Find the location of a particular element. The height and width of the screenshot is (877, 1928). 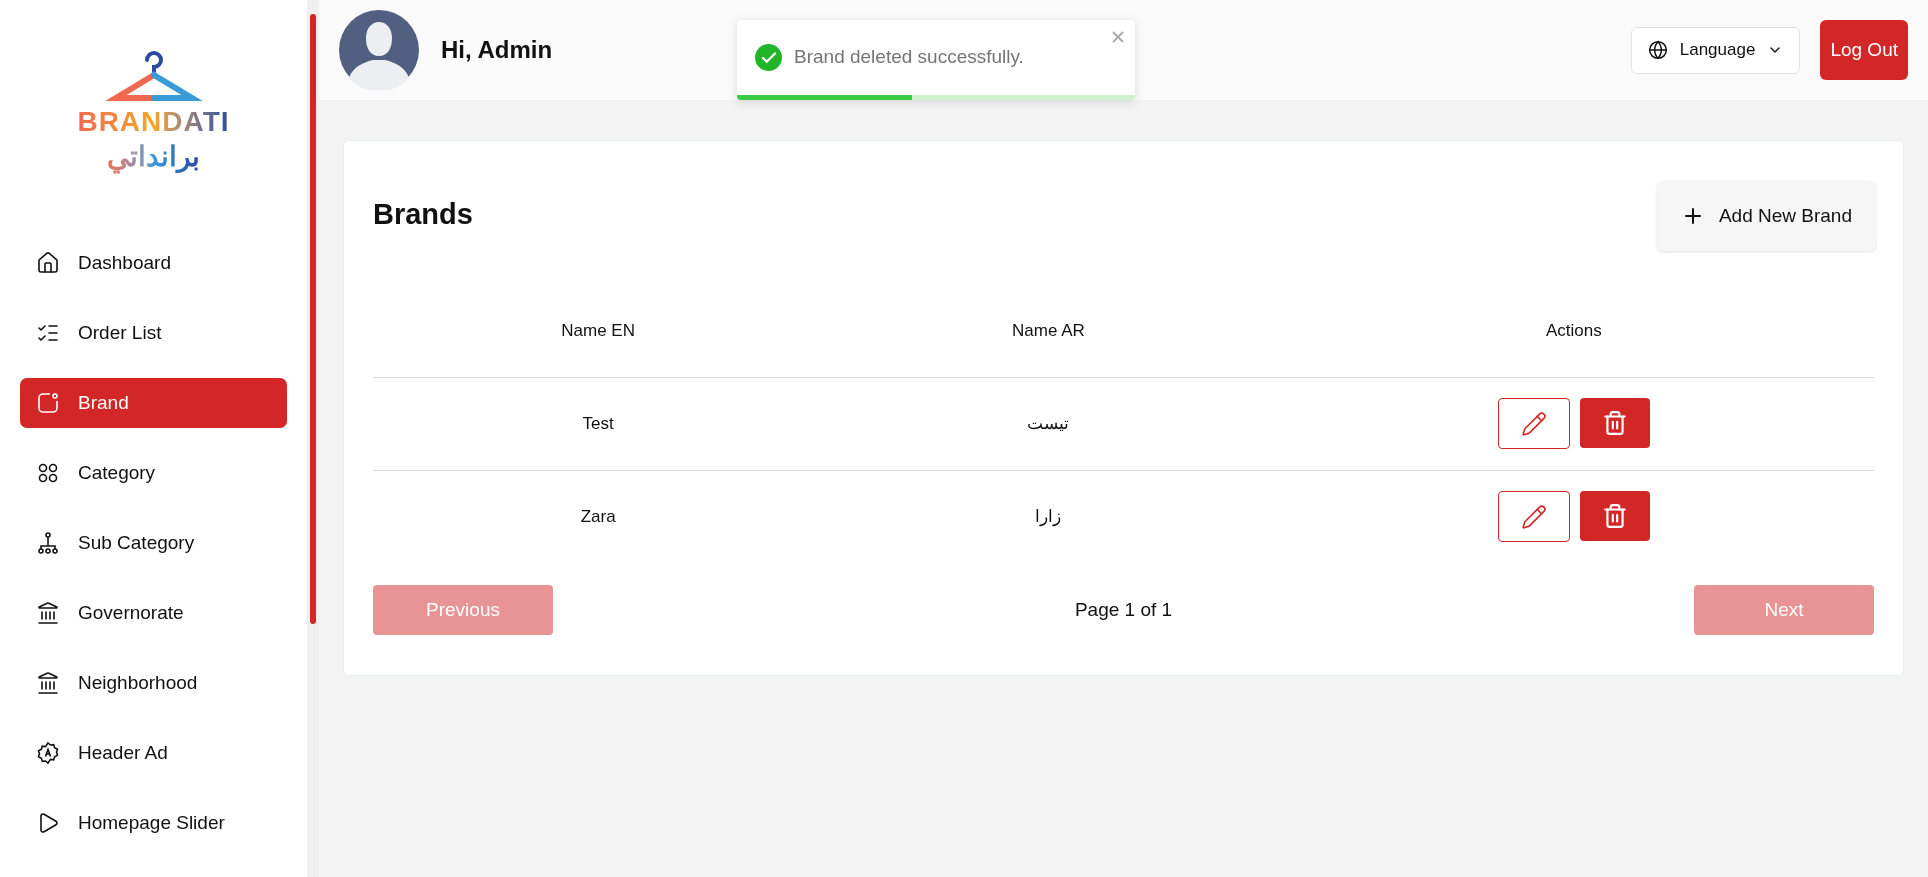

success-check-icon is located at coordinates (768, 57).